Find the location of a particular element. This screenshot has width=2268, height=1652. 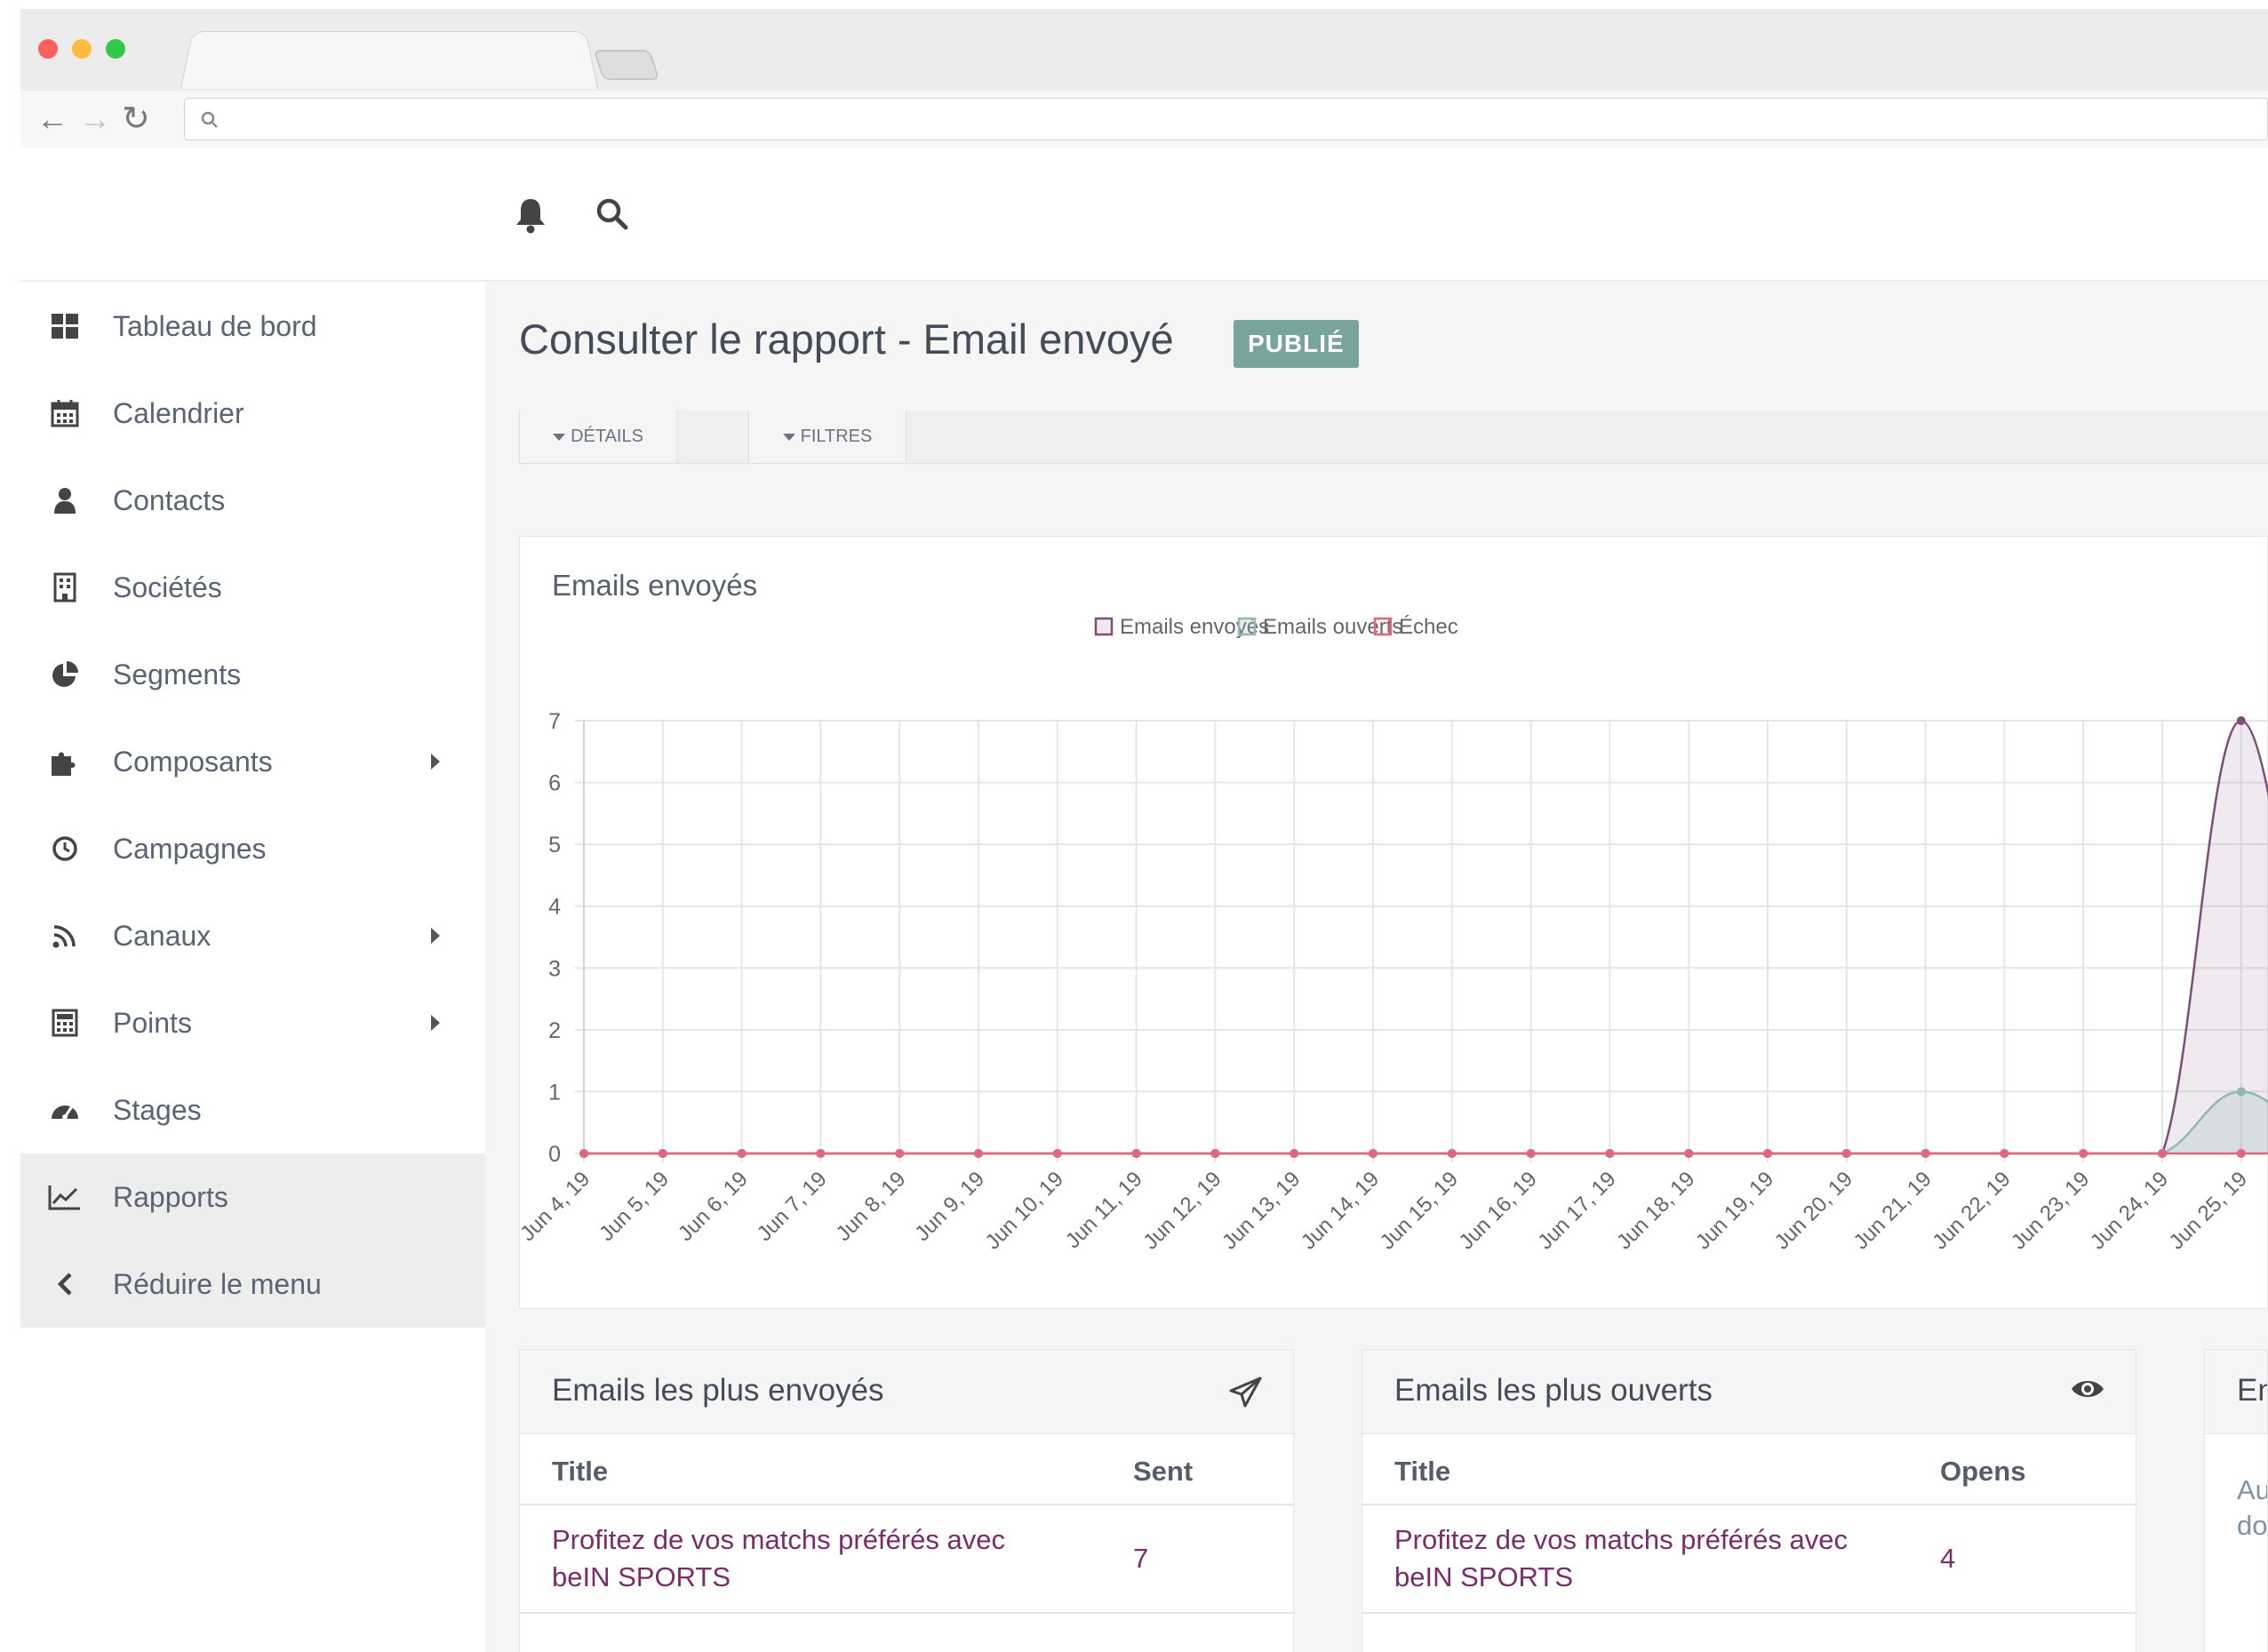

close-window-button is located at coordinates (48, 49).